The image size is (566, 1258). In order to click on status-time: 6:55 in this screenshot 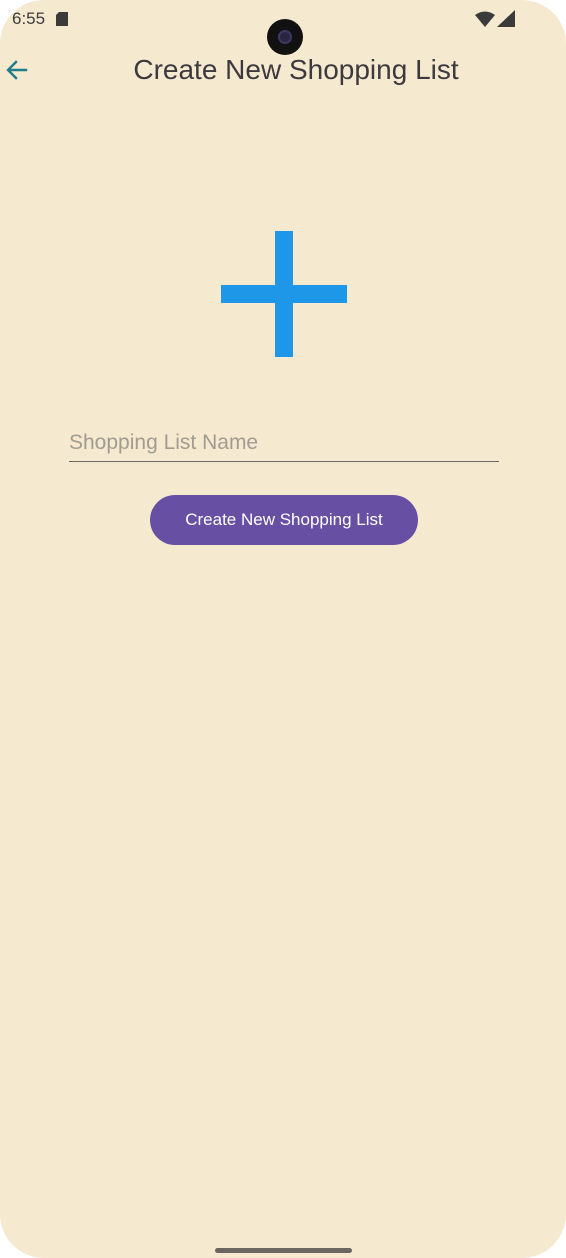, I will do `click(29, 18)`.